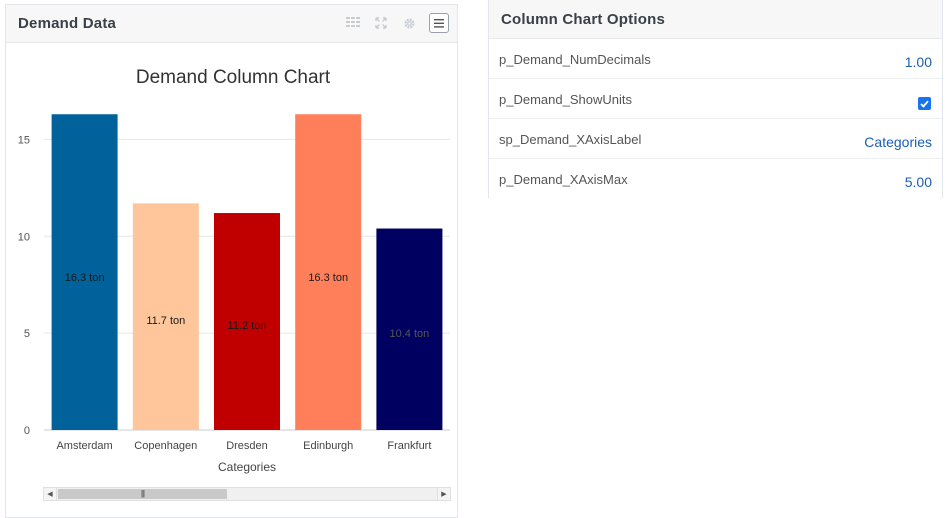  I want to click on x-tick-label: Frankfurt, so click(409, 446).